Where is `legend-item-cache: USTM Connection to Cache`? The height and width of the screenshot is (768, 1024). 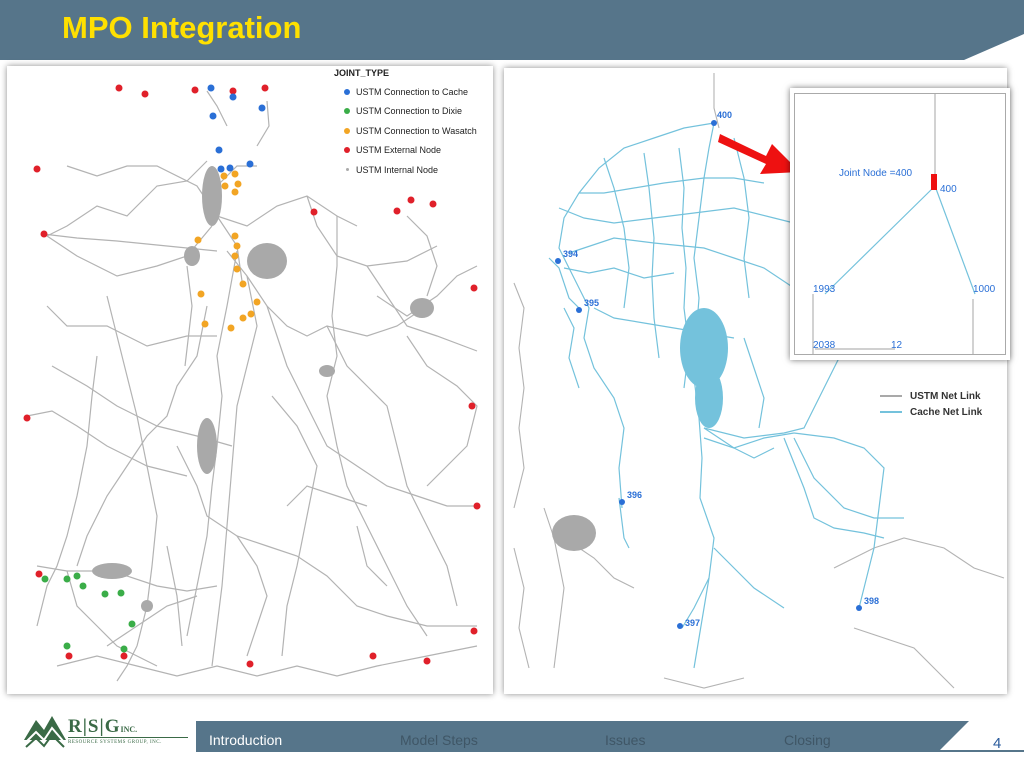 legend-item-cache: USTM Connection to Cache is located at coordinates (405, 92).